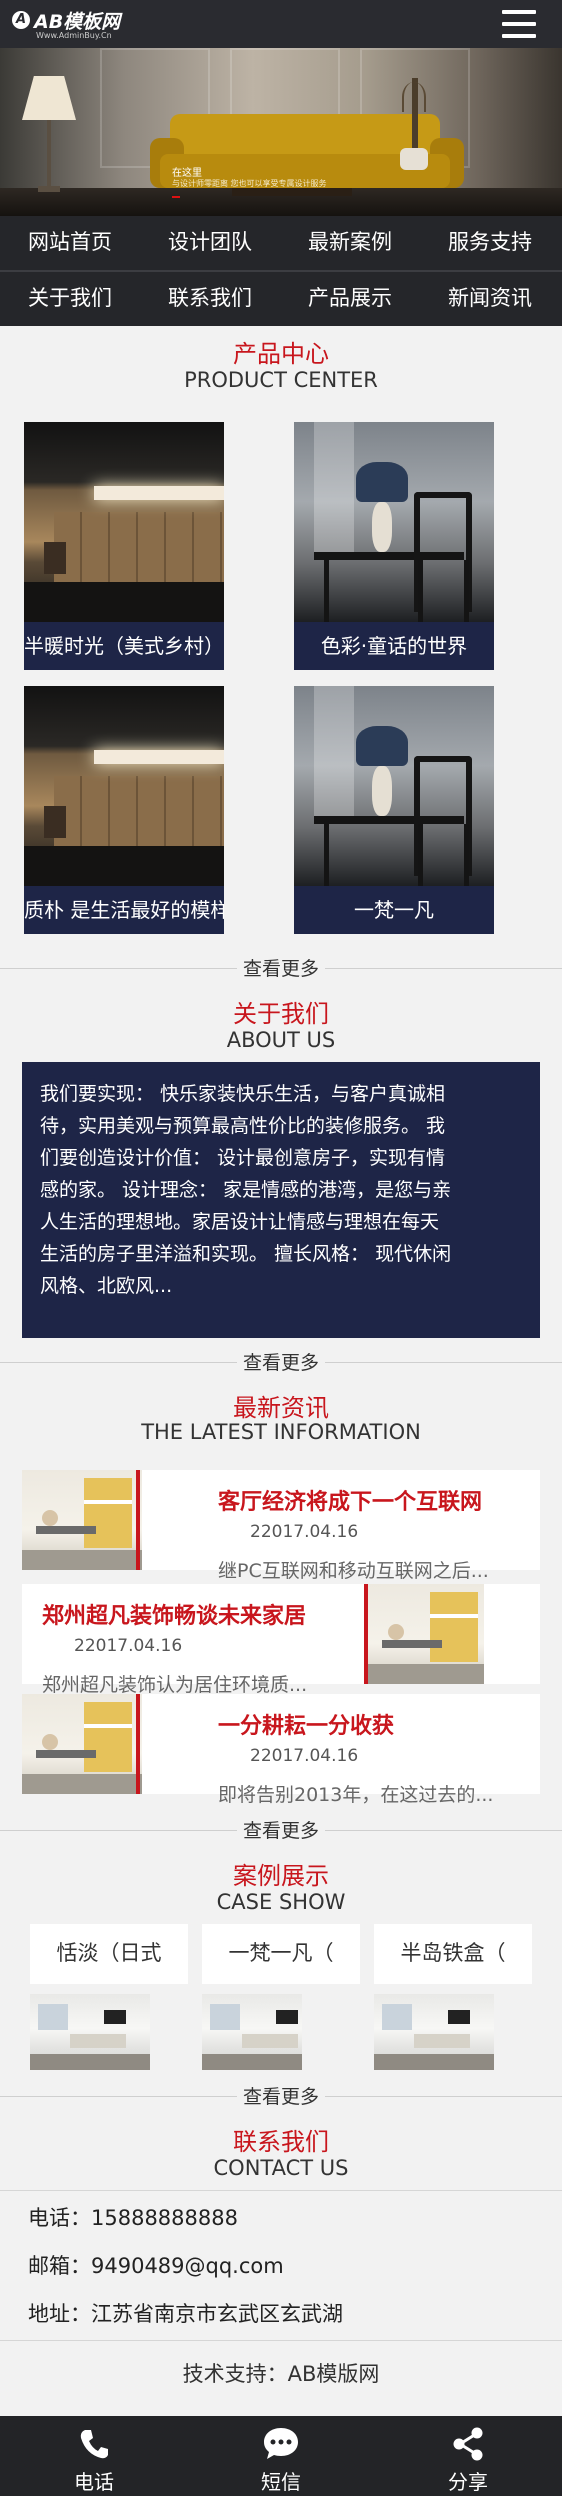  I want to click on menu-icon, so click(520, 24).